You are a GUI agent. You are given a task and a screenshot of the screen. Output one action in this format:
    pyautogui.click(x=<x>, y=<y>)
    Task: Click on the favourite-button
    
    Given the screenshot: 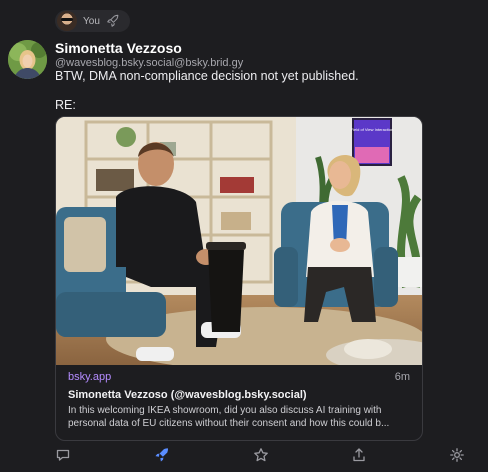 What is the action you would take?
    pyautogui.click(x=261, y=455)
    